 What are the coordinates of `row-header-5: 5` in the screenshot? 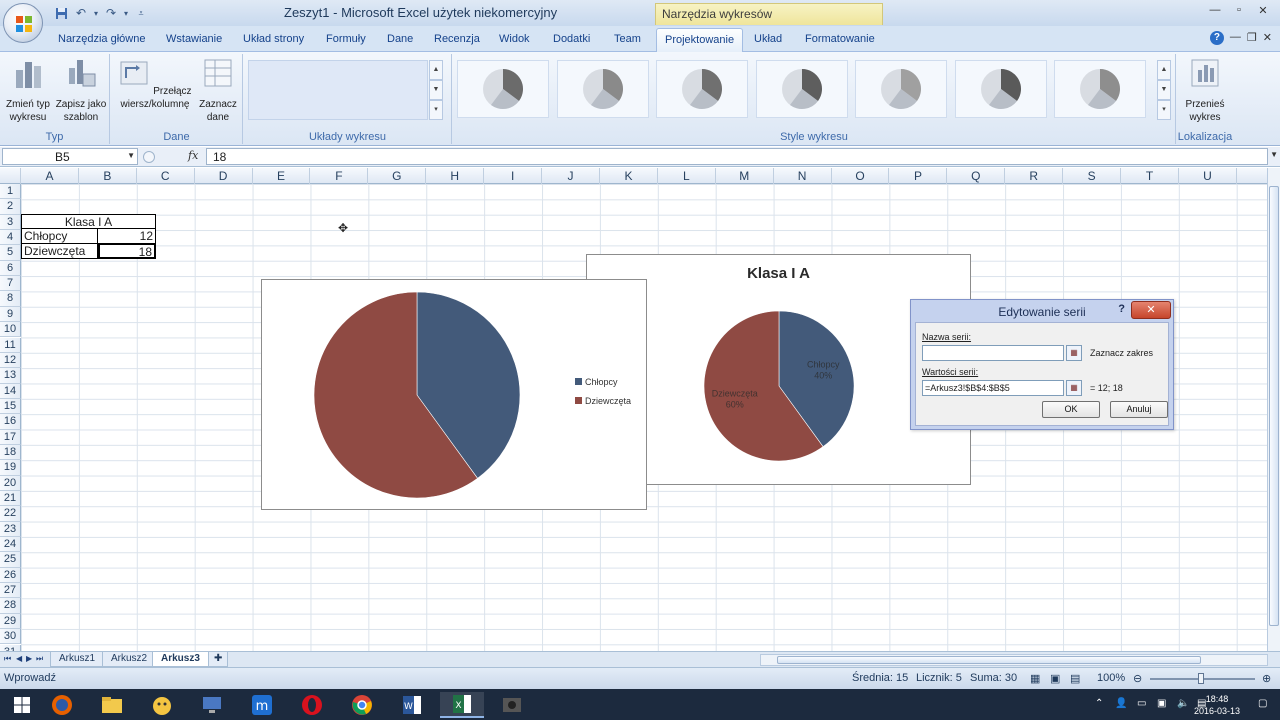 It's located at (10, 253).